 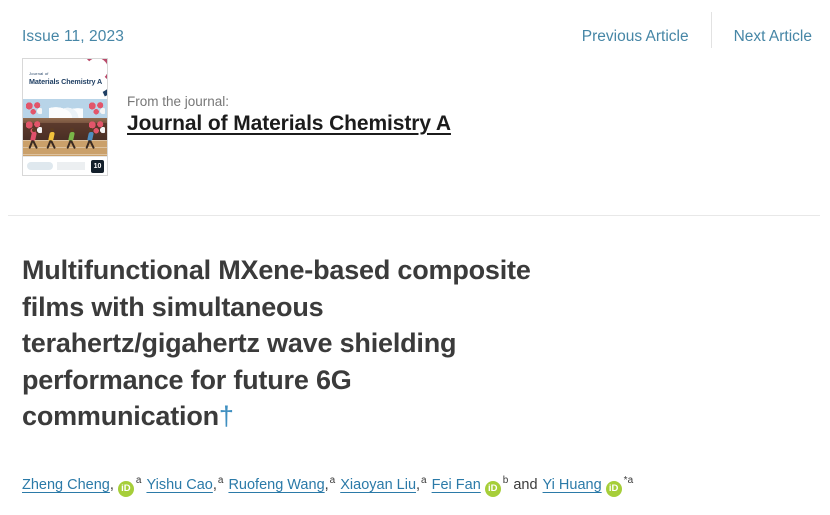 What do you see at coordinates (773, 37) in the screenshot?
I see `next-article-link: Next Article` at bounding box center [773, 37].